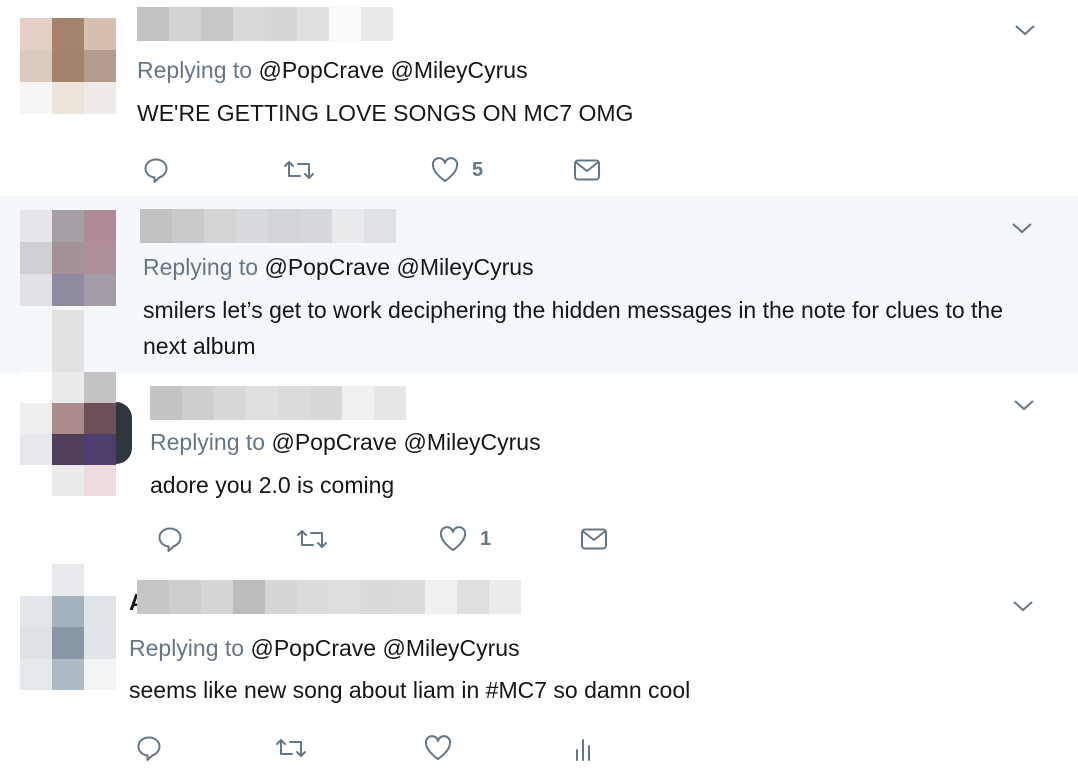 Image resolution: width=1078 pixels, height=775 pixels. Describe the element at coordinates (400, 539) in the screenshot. I see `tweet-actions: 1` at that location.